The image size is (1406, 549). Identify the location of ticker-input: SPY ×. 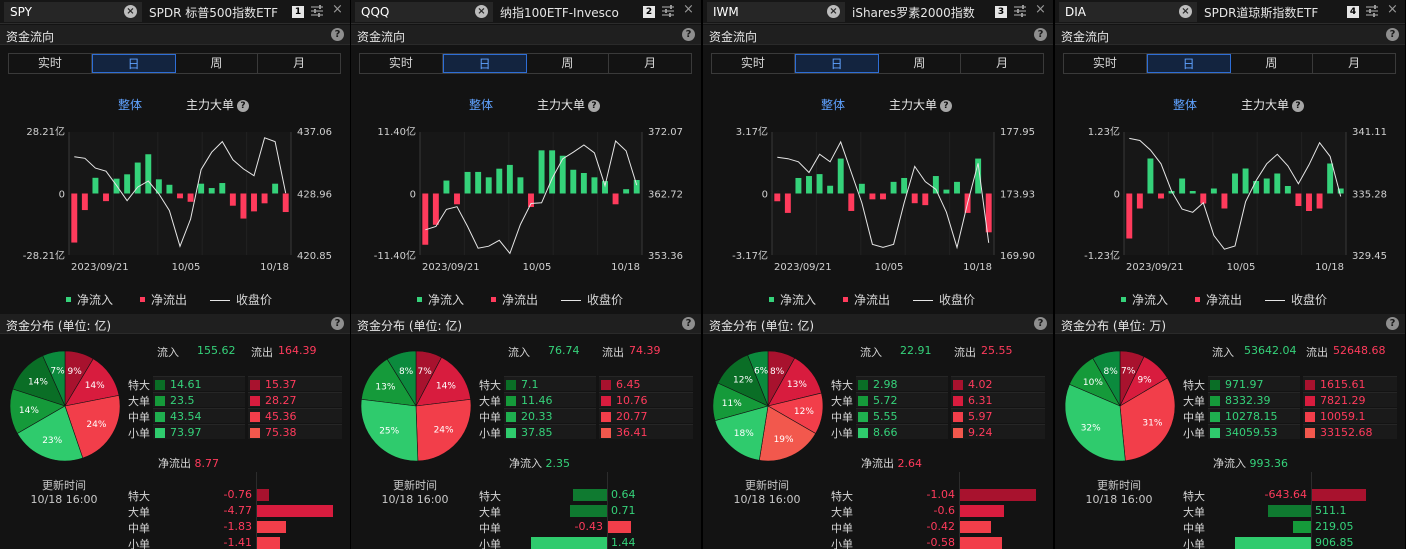
(73, 12).